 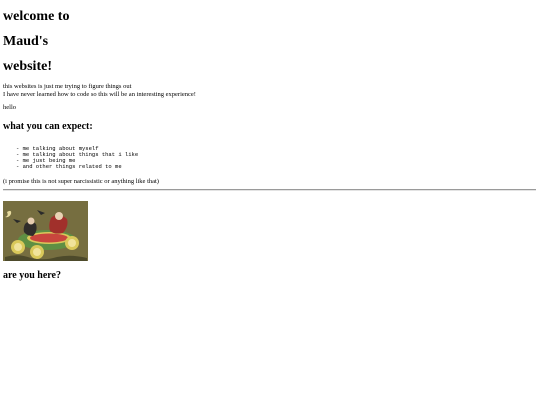 I want to click on expect-heading: what you can expect:, so click(x=48, y=126).